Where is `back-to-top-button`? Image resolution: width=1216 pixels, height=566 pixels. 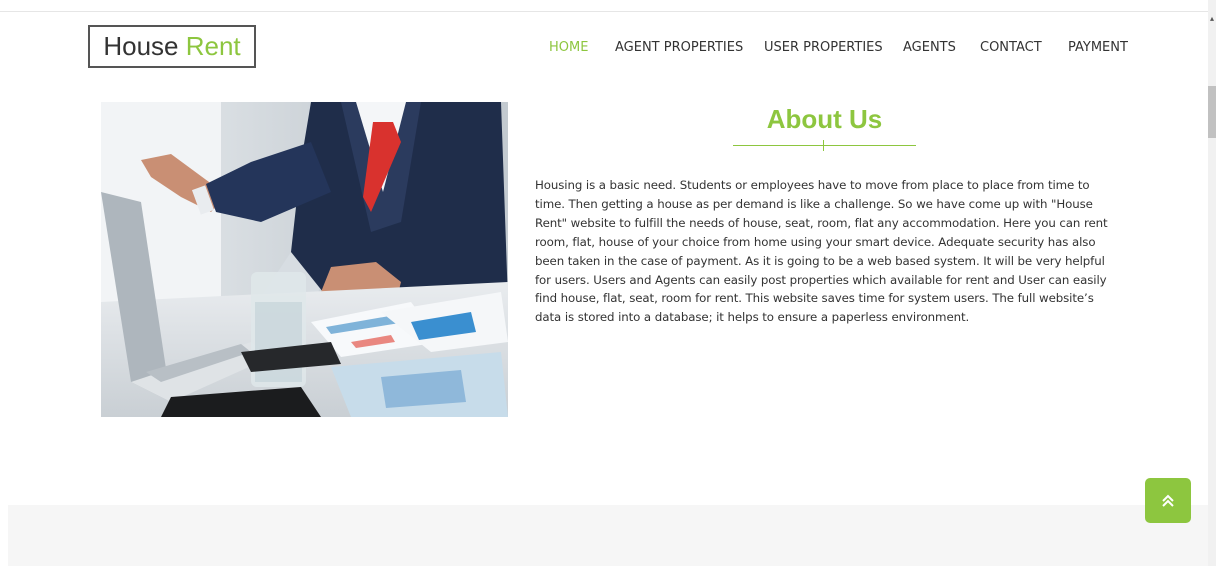
back-to-top-button is located at coordinates (1168, 500).